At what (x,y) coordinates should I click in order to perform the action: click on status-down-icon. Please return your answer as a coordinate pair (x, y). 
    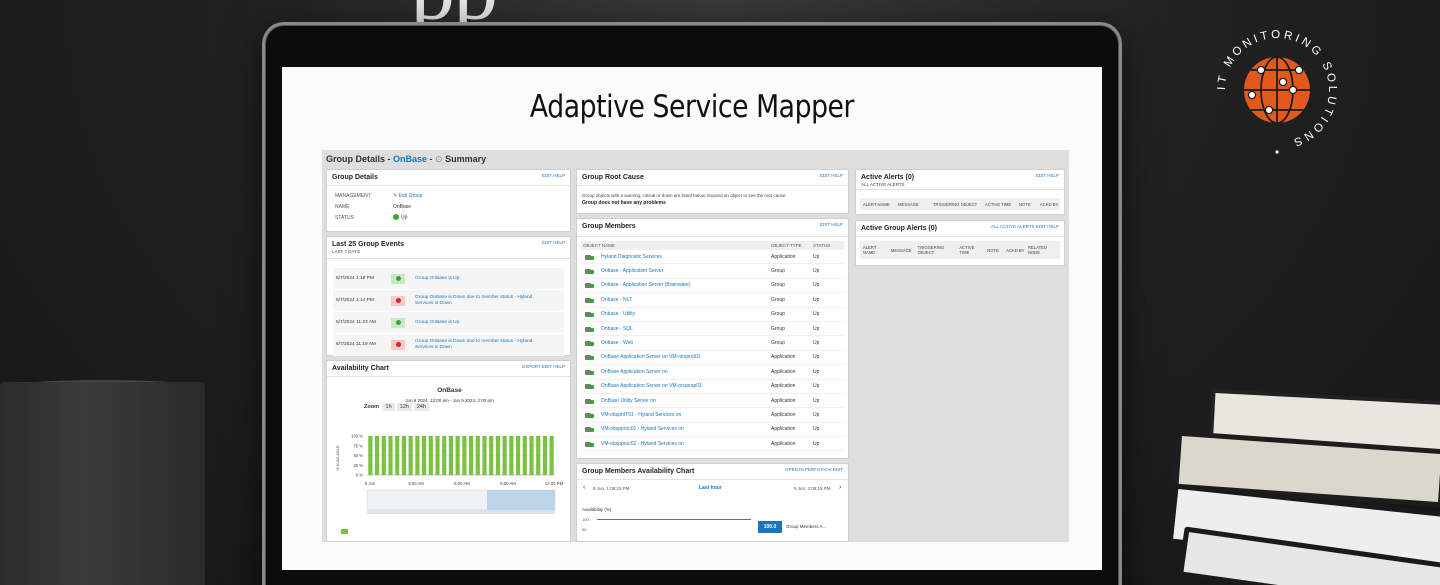
    Looking at the image, I should click on (398, 344).